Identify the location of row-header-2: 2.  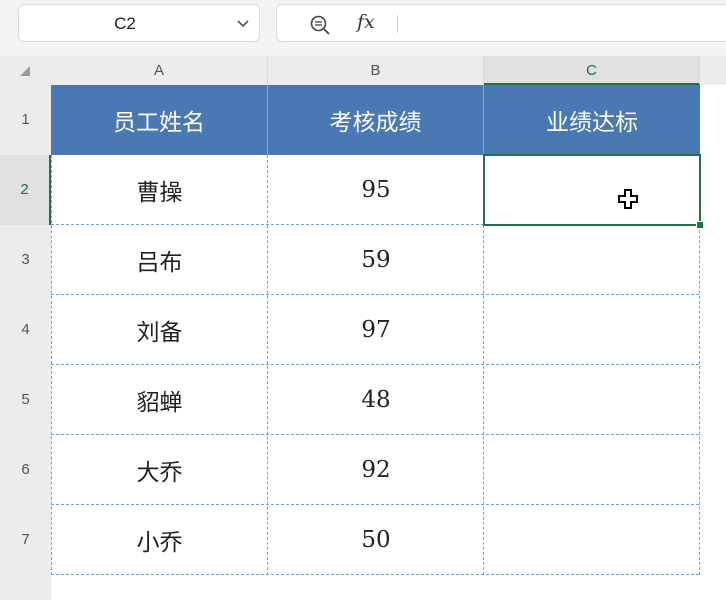
(25, 190).